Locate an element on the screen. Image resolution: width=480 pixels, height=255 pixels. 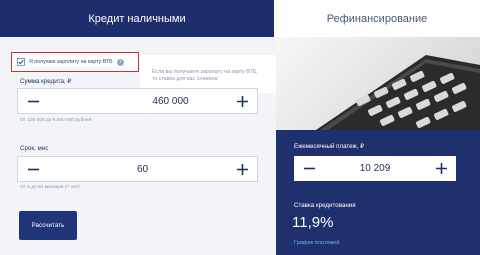
loan-term-hint: От 6 до 84 месяцев (7 лет) is located at coordinates (50, 187).